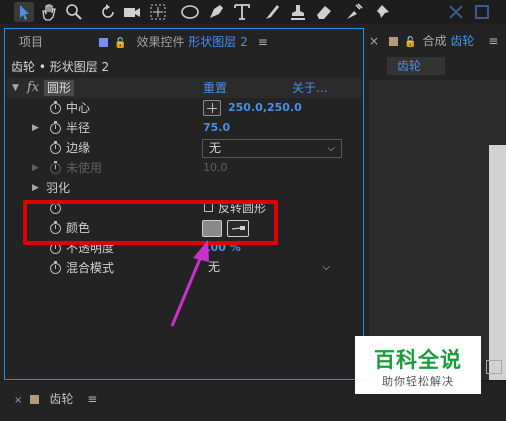 The width and height of the screenshot is (506, 421). I want to click on param-row-blend-mode: 混合模式 无 ⌵, so click(184, 268).